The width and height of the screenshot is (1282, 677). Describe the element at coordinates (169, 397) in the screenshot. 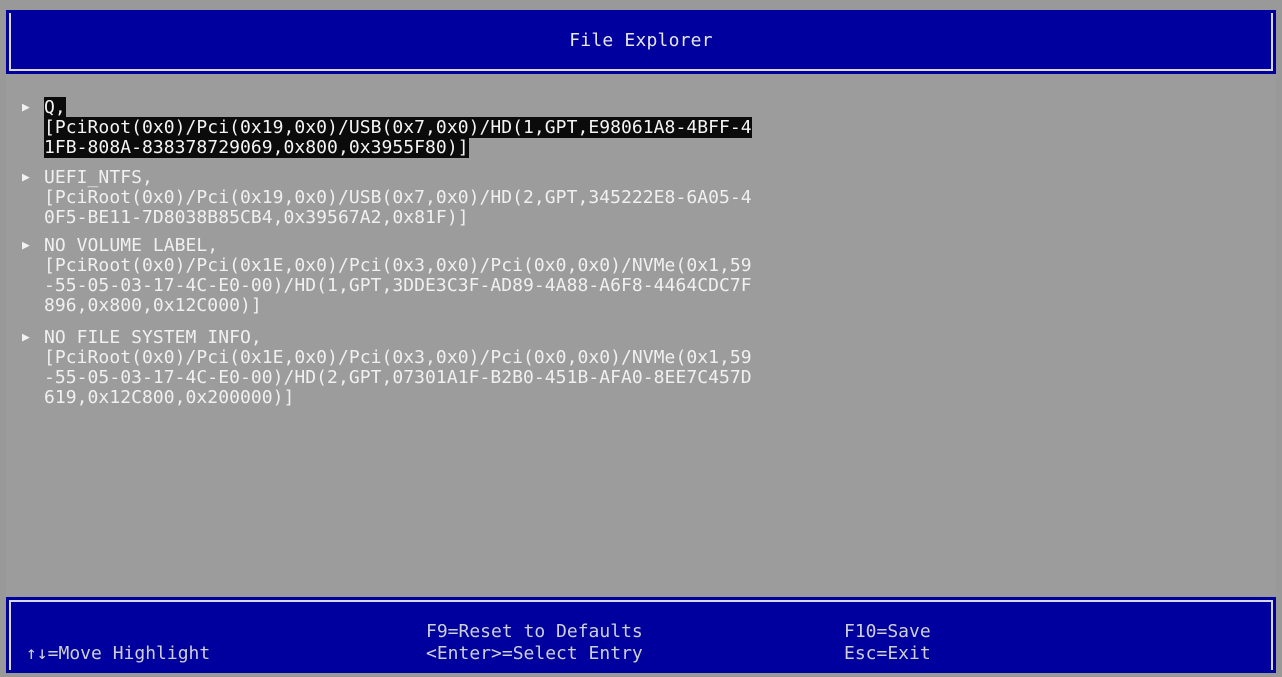

I see `entry-device-path: 619,0x12C800,0x200000)]` at that location.